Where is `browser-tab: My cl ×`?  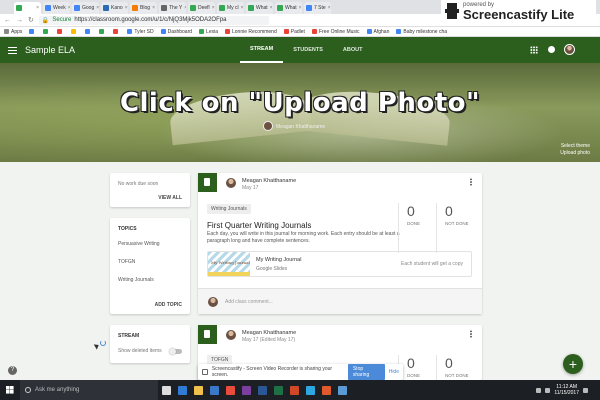
browser-tab: My cl × is located at coordinates (230, 8).